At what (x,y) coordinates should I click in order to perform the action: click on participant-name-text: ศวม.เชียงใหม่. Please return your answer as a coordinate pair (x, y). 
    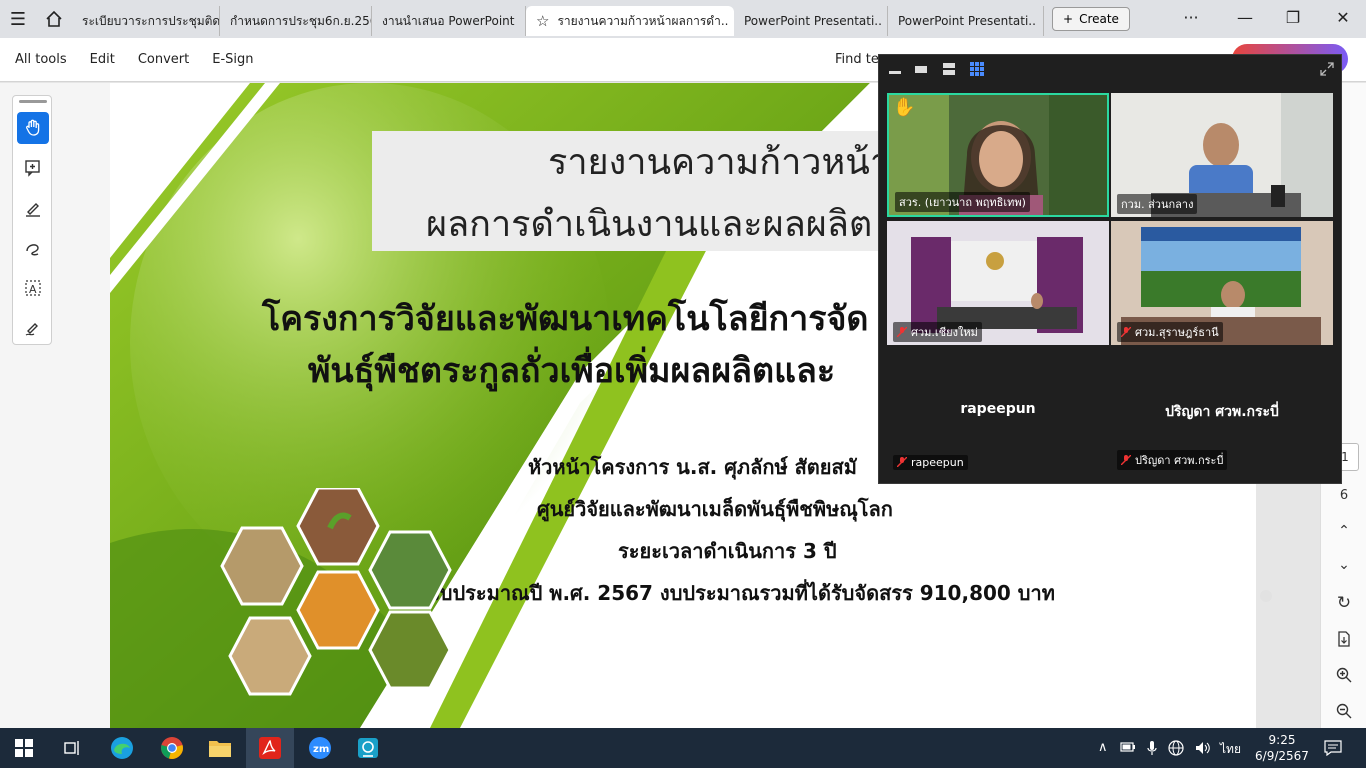
    Looking at the image, I should click on (944, 332).